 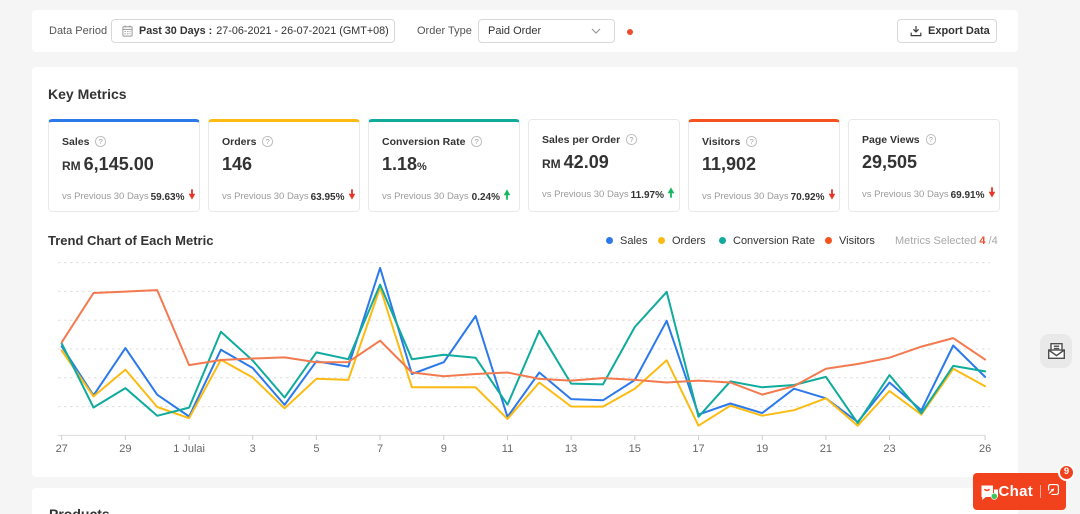 I want to click on svg-text: 7, so click(x=380, y=448).